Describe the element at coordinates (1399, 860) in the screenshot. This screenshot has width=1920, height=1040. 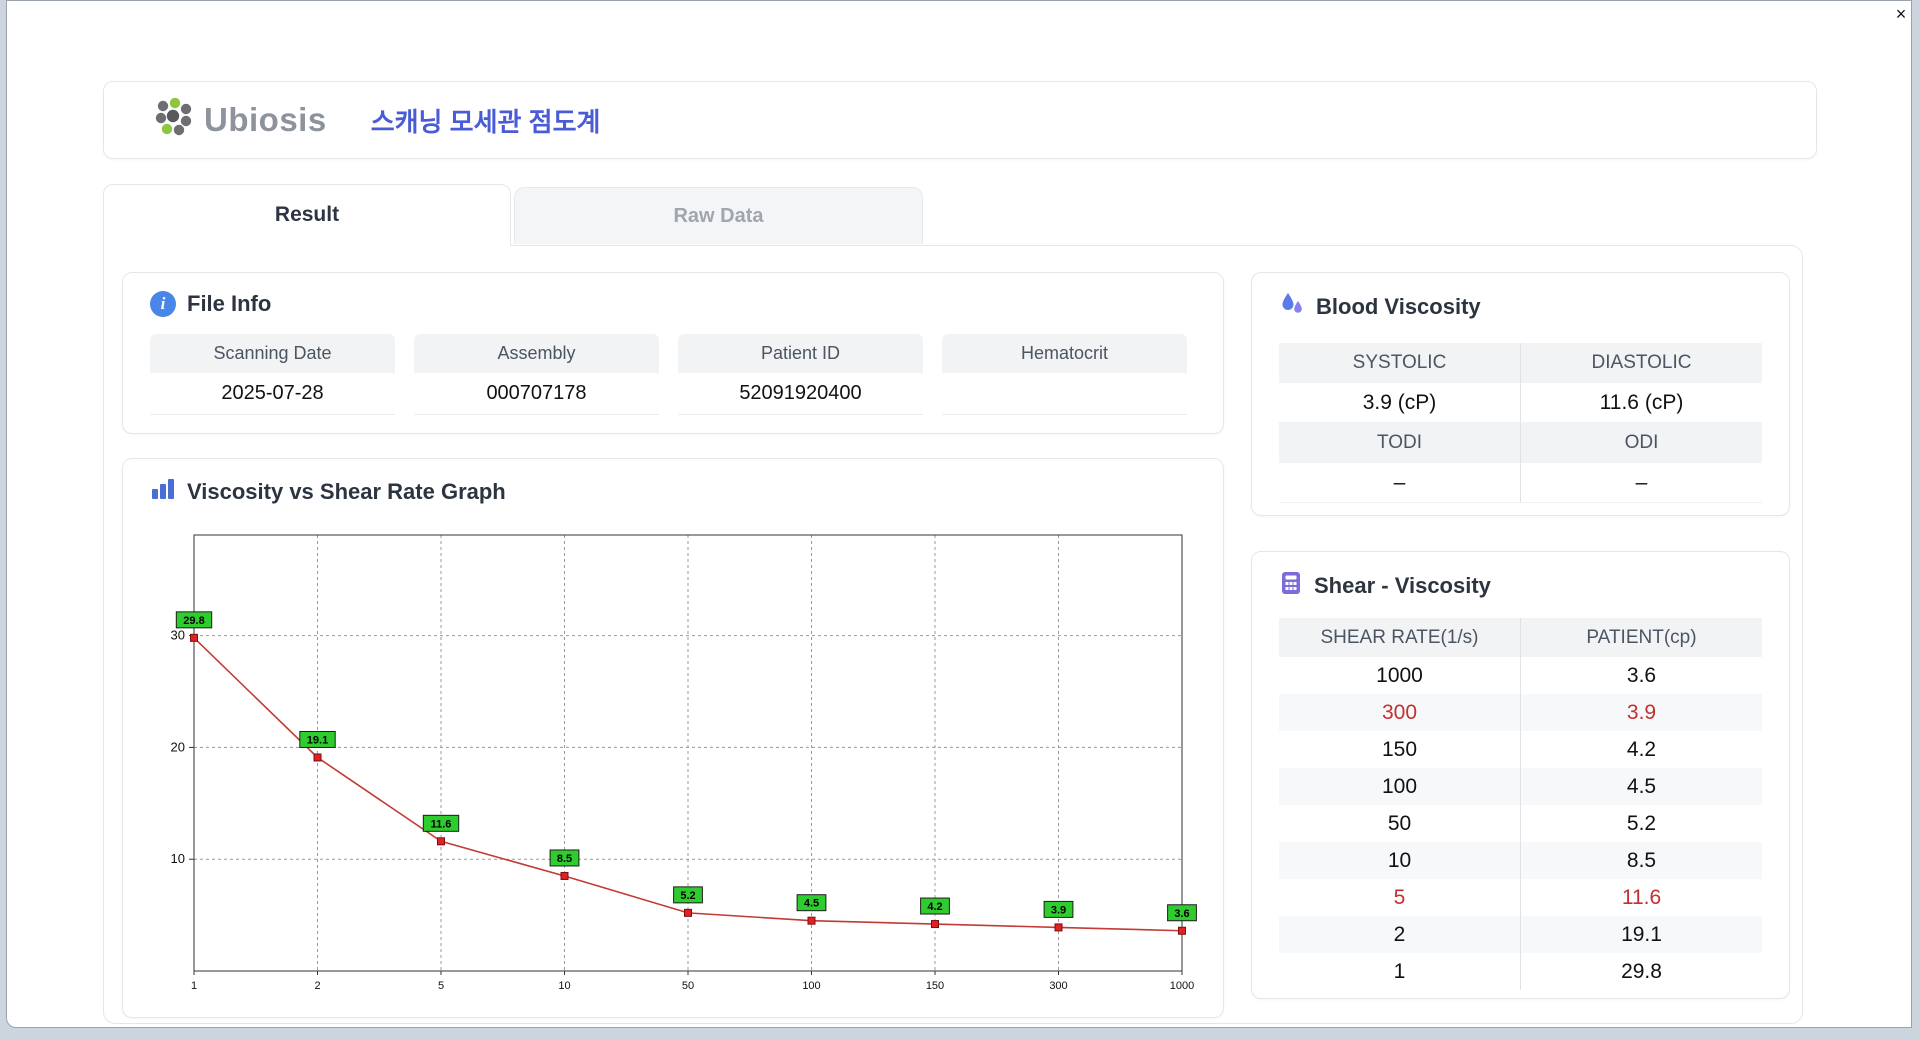
I see `shear-rate-cell: 10` at that location.